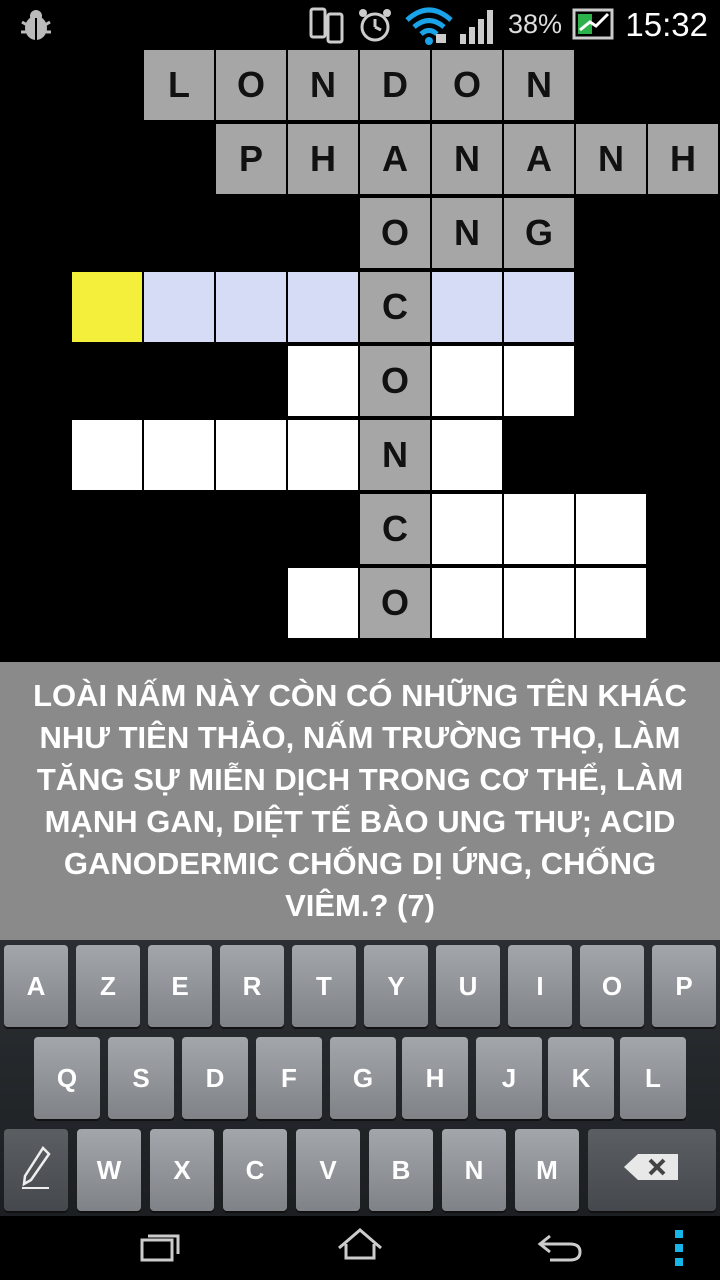 This screenshot has width=720, height=1280. Describe the element at coordinates (395, 85) in the screenshot. I see `grid-cell: D` at that location.